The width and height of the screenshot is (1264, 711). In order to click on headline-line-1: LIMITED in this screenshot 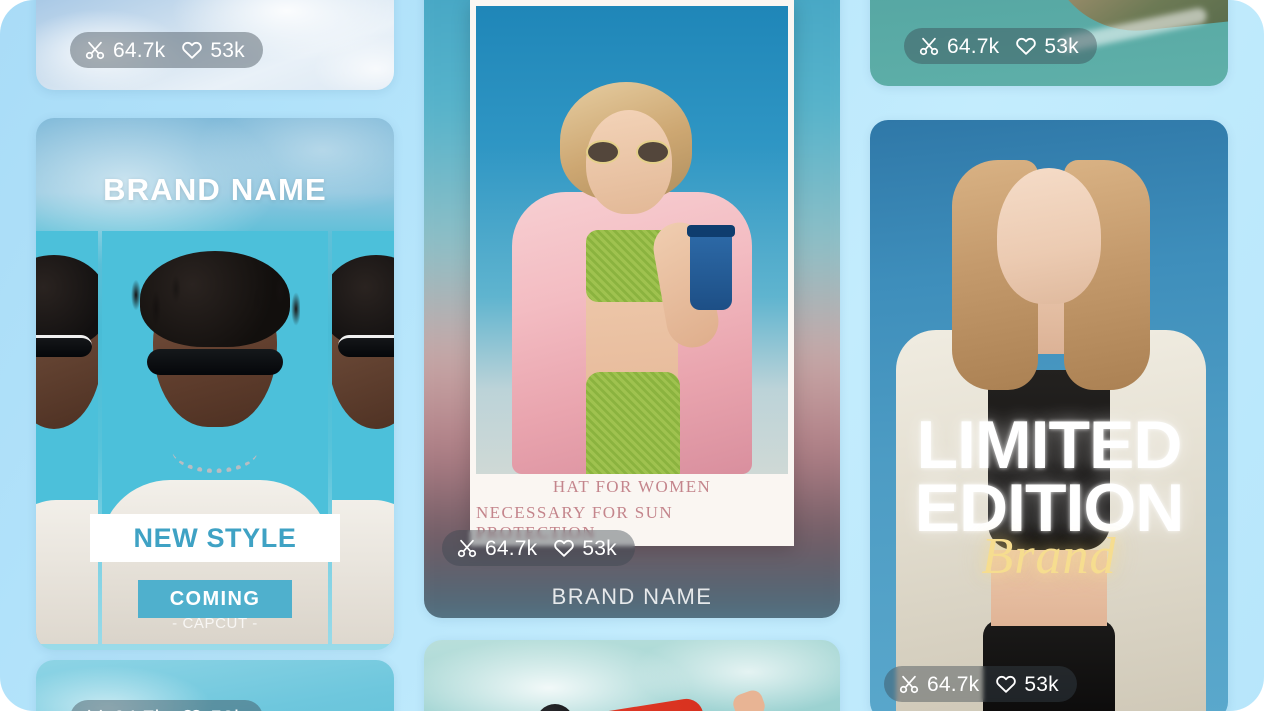, I will do `click(1049, 445)`.